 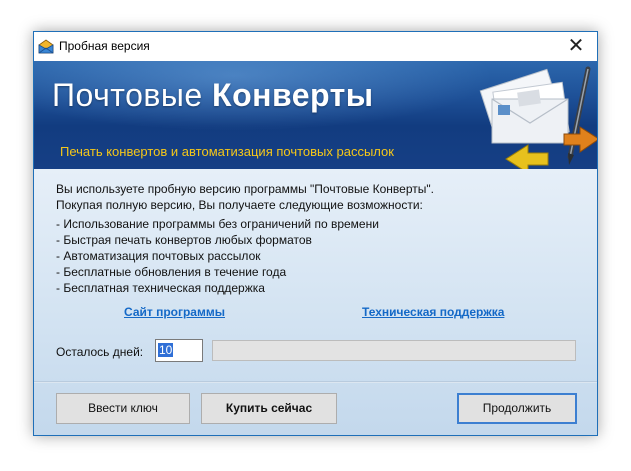 What do you see at coordinates (46, 46) in the screenshot?
I see `envelope-icon` at bounding box center [46, 46].